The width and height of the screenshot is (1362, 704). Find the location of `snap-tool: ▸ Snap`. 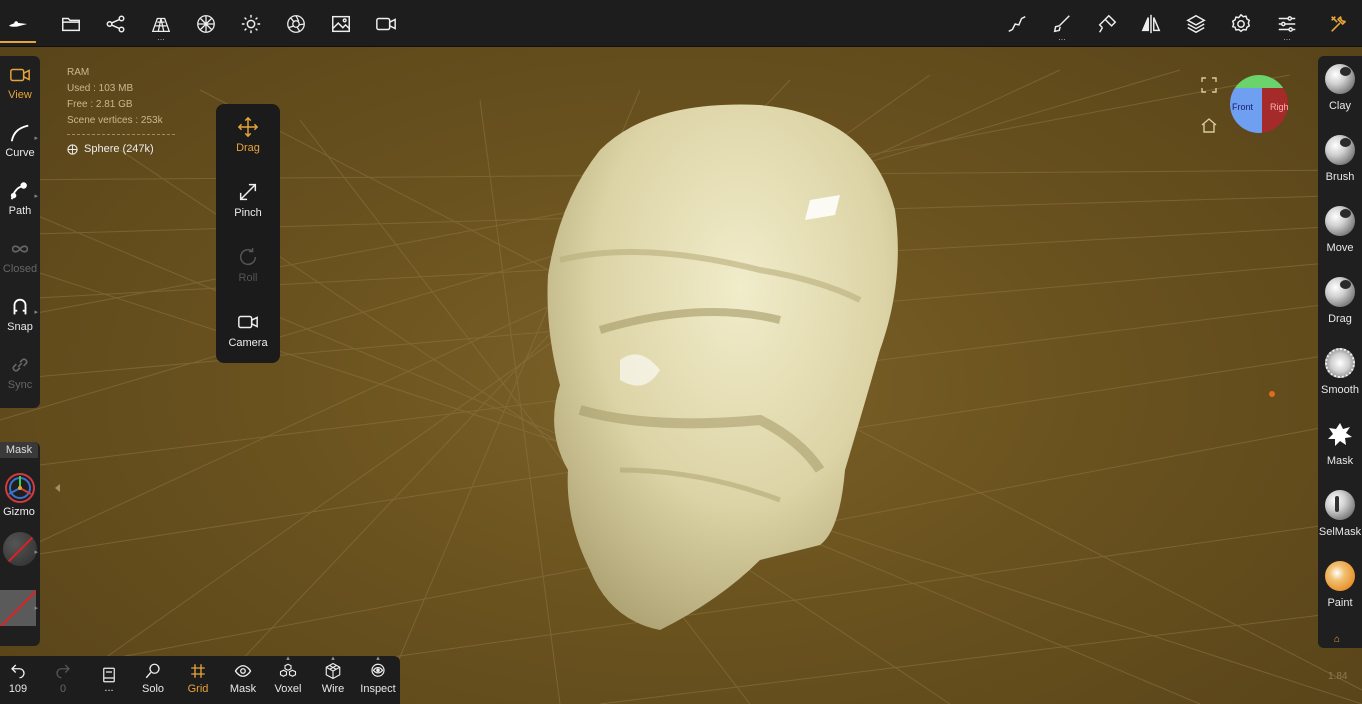

snap-tool: ▸ Snap is located at coordinates (20, 316).